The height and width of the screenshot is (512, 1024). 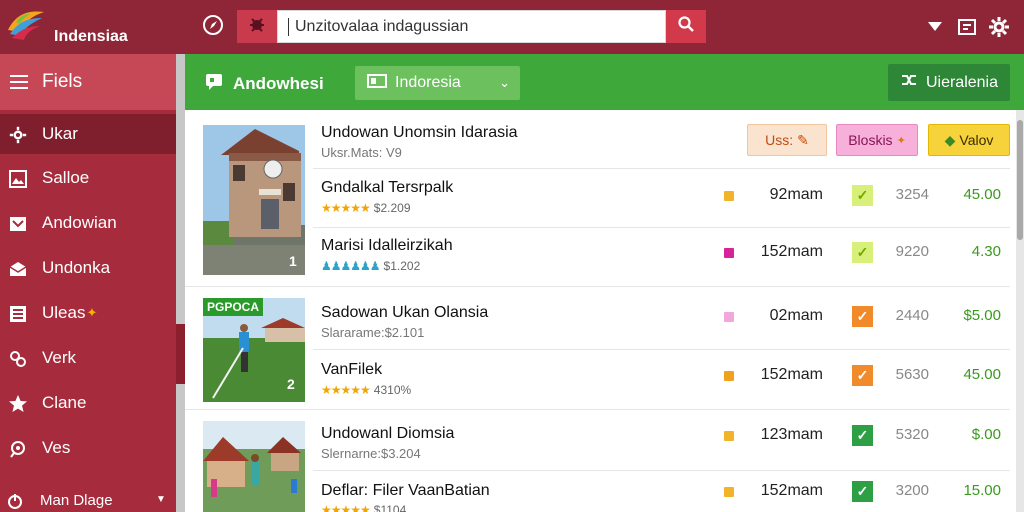 I want to click on toolbar-title: Andowhesi, so click(x=264, y=83).